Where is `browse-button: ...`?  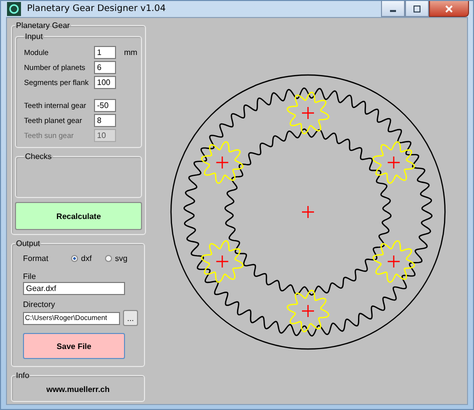 browse-button: ... is located at coordinates (130, 318).